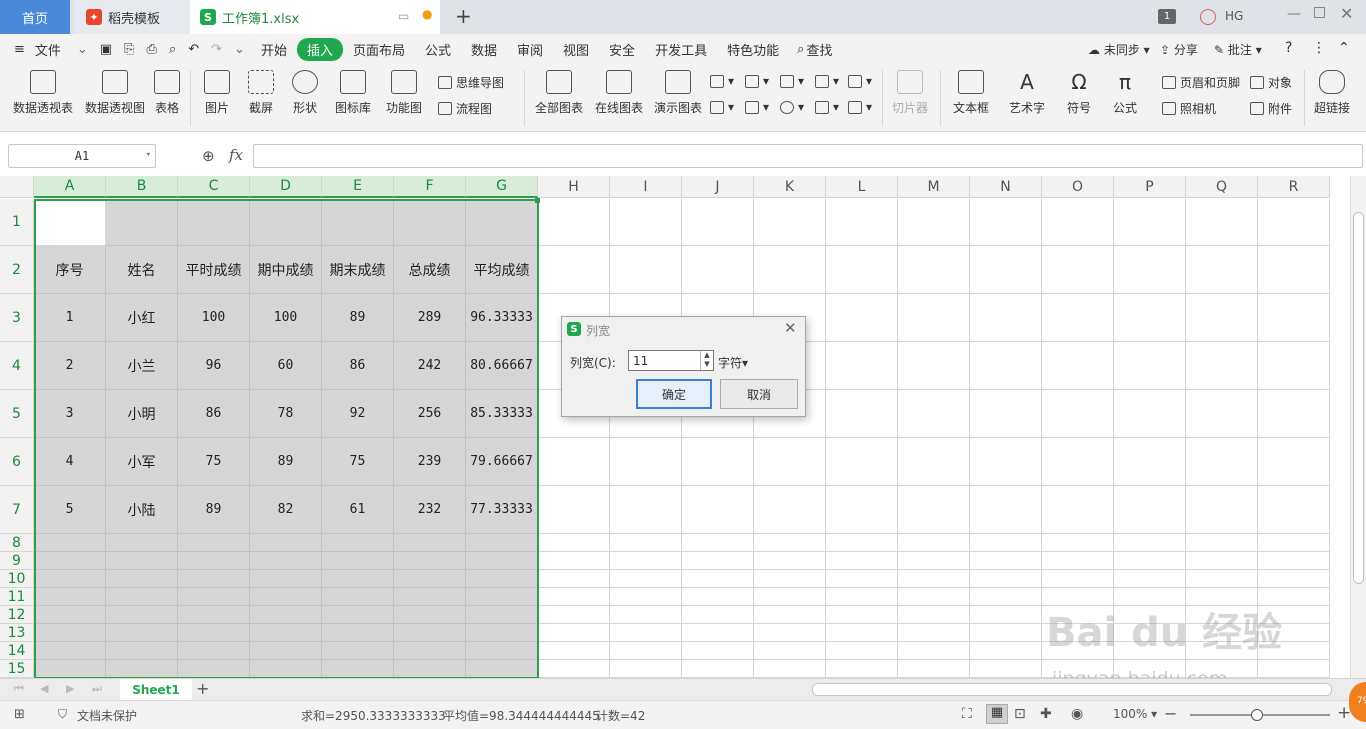  I want to click on cell: 5, so click(70, 510).